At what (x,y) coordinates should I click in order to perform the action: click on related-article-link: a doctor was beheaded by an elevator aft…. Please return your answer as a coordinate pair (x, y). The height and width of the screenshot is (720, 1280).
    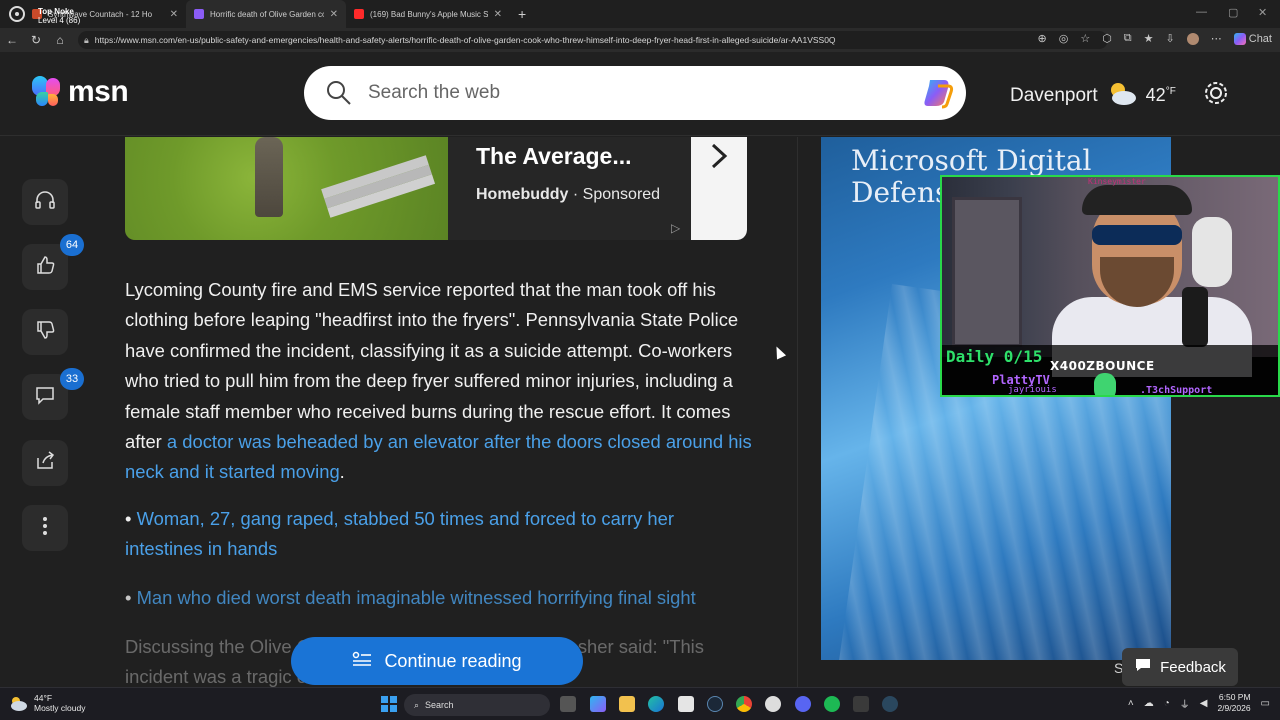
    Looking at the image, I should click on (438, 456).